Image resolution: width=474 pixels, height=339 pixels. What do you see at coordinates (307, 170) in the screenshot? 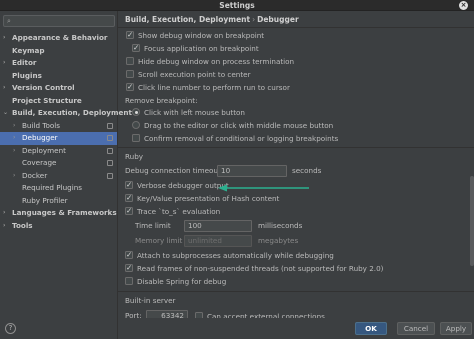
I see `timeout-unit: seconds` at bounding box center [307, 170].